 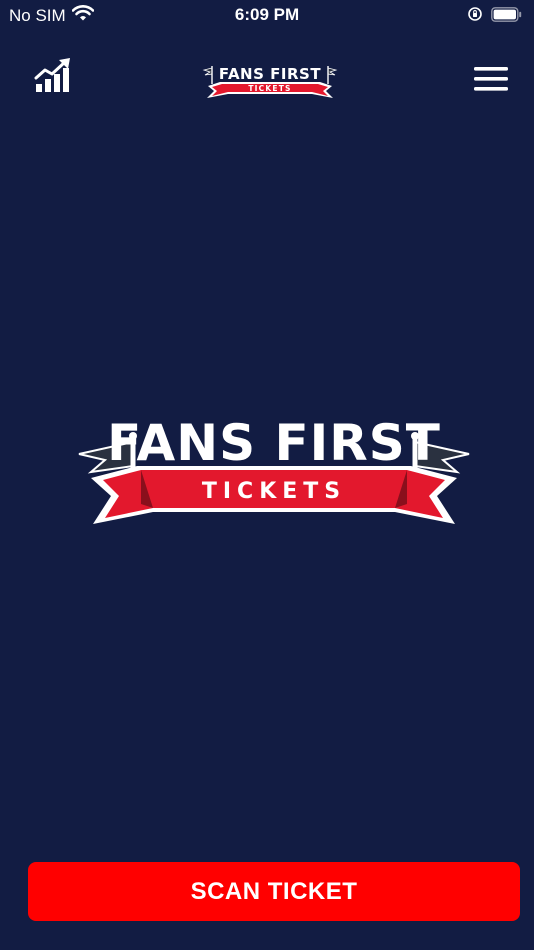 What do you see at coordinates (270, 74) in the screenshot?
I see `nav-logo-title: FANS FIRST` at bounding box center [270, 74].